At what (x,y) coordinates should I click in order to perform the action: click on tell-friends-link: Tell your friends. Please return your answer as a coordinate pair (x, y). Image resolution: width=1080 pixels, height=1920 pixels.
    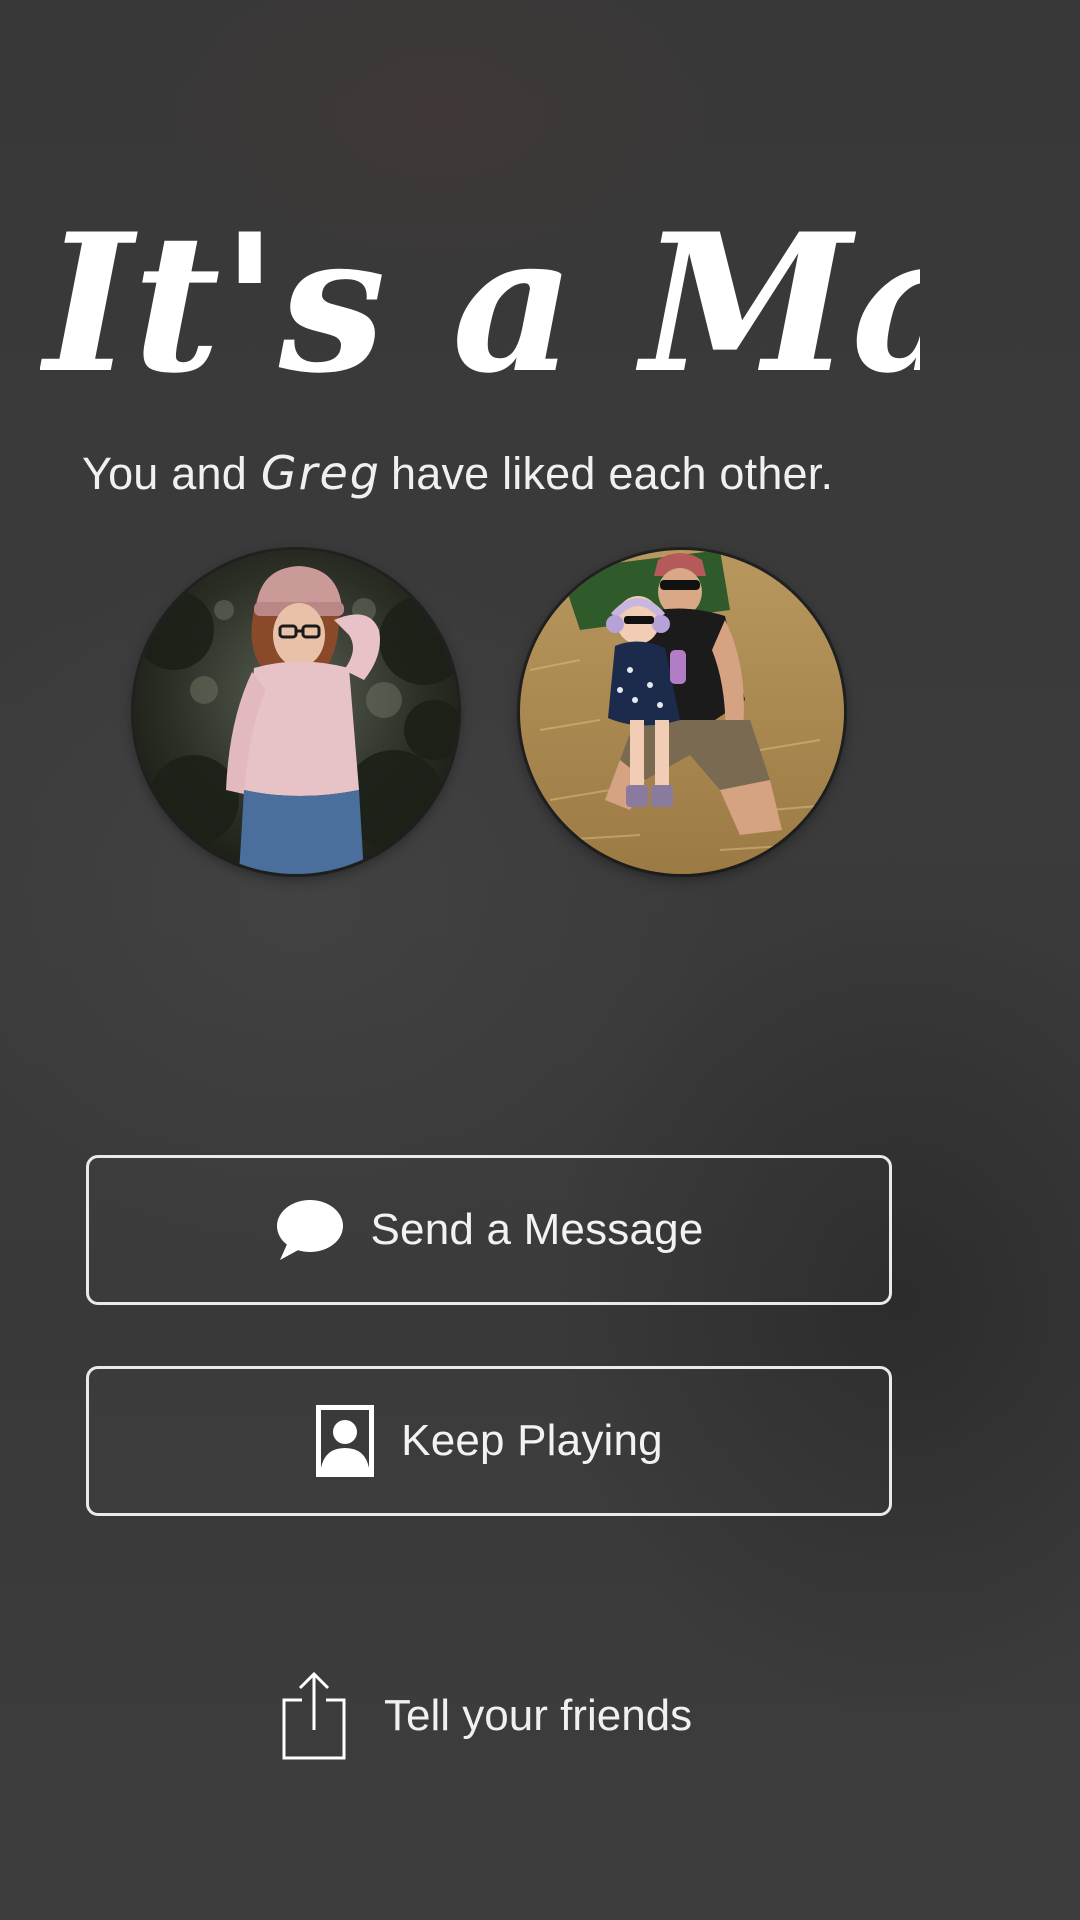
    Looking at the image, I should click on (486, 1716).